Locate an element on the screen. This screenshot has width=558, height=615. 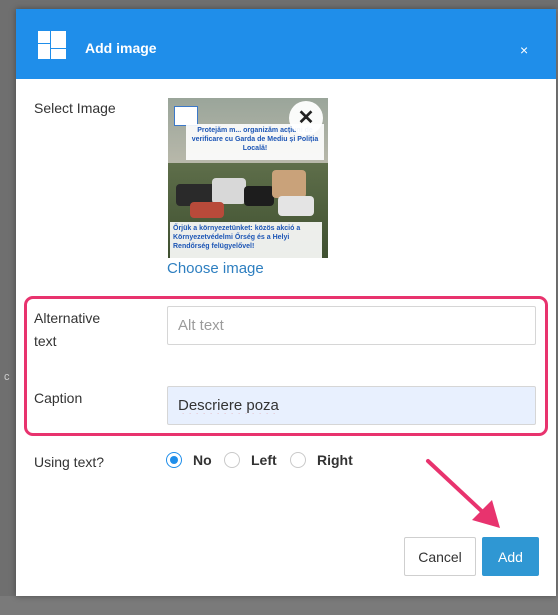
close-icon: × is located at coordinates (524, 50).